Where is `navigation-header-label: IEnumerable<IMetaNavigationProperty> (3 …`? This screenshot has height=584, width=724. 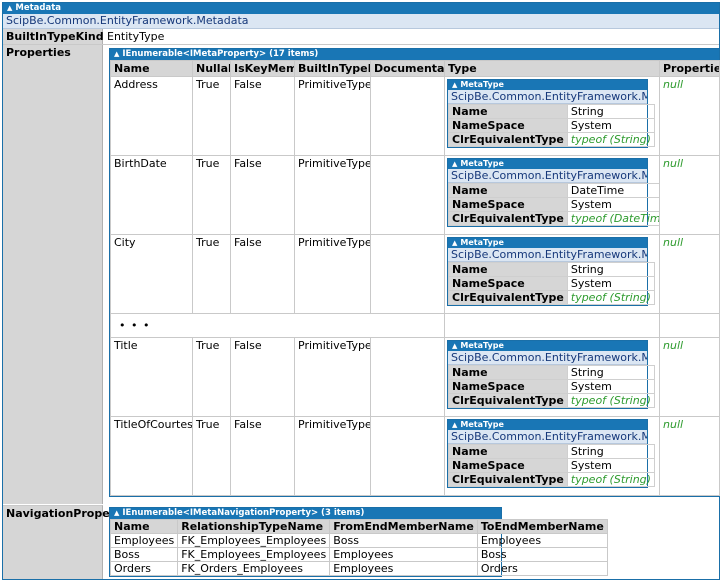 navigation-header-label: IEnumerable<IMetaNavigationProperty> (3 … is located at coordinates (243, 513).